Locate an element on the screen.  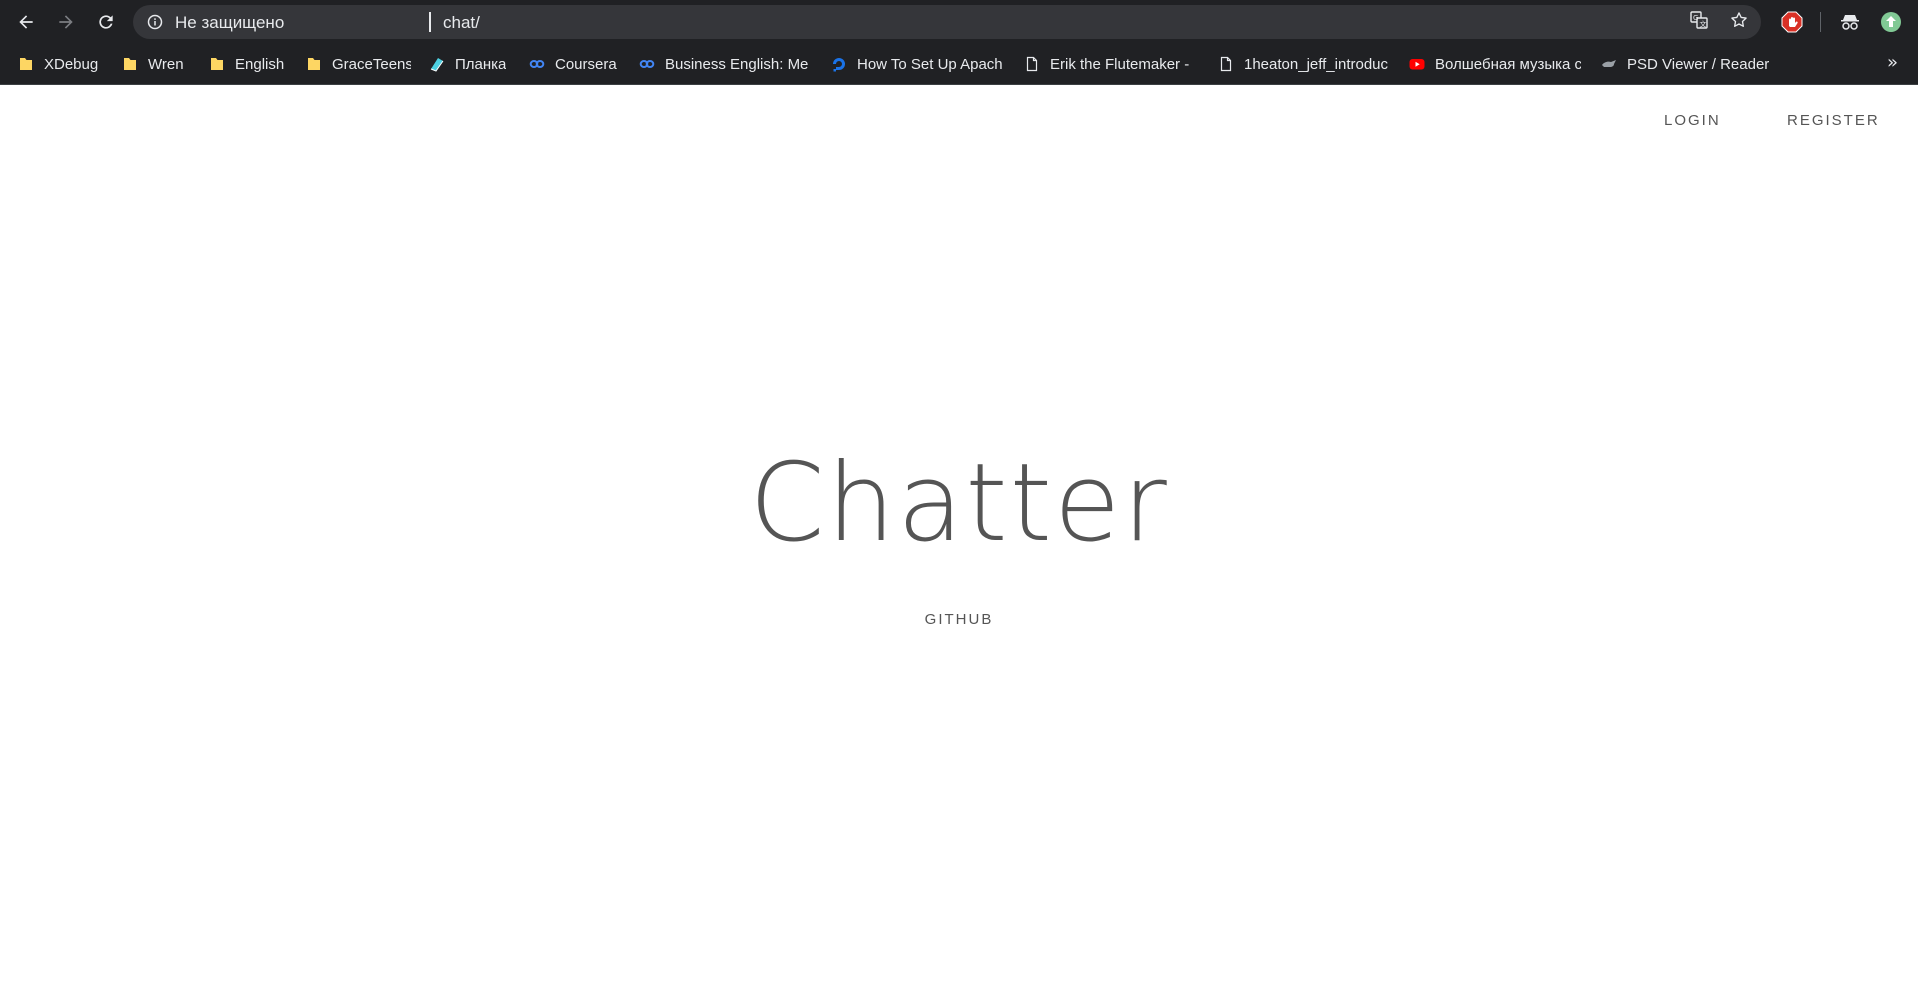
bookmark-xdebug: XDebug is located at coordinates (61, 64).